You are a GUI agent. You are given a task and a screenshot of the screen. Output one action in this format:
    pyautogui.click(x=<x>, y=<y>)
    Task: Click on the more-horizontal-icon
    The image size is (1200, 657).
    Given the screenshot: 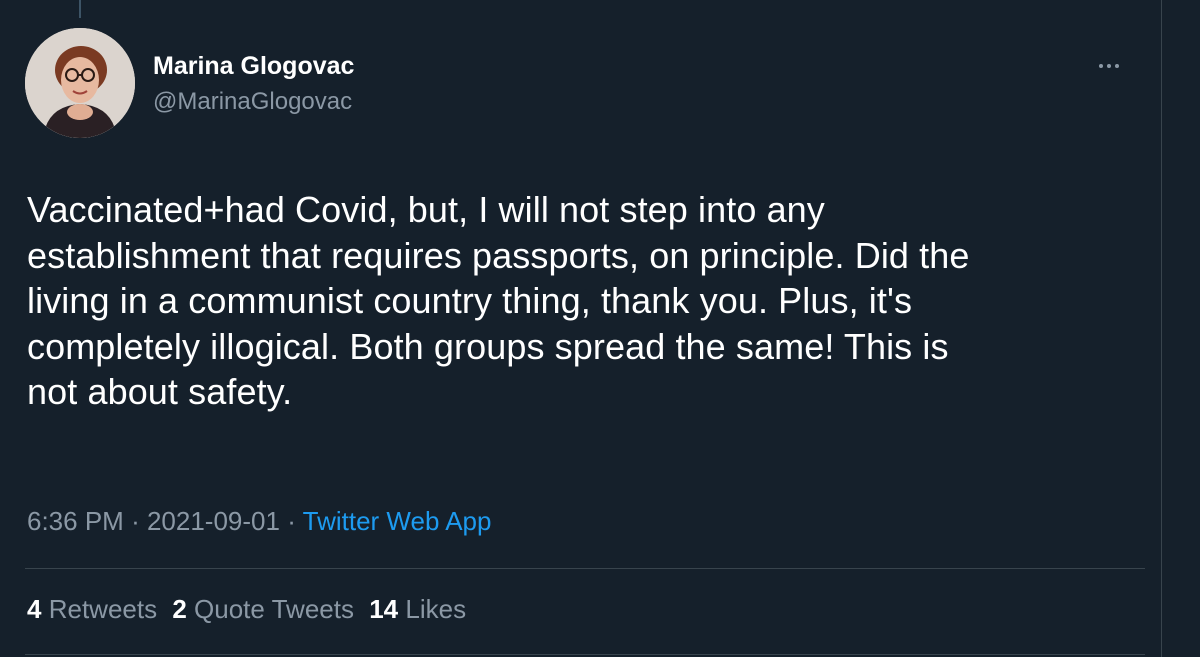 What is the action you would take?
    pyautogui.click(x=1109, y=66)
    